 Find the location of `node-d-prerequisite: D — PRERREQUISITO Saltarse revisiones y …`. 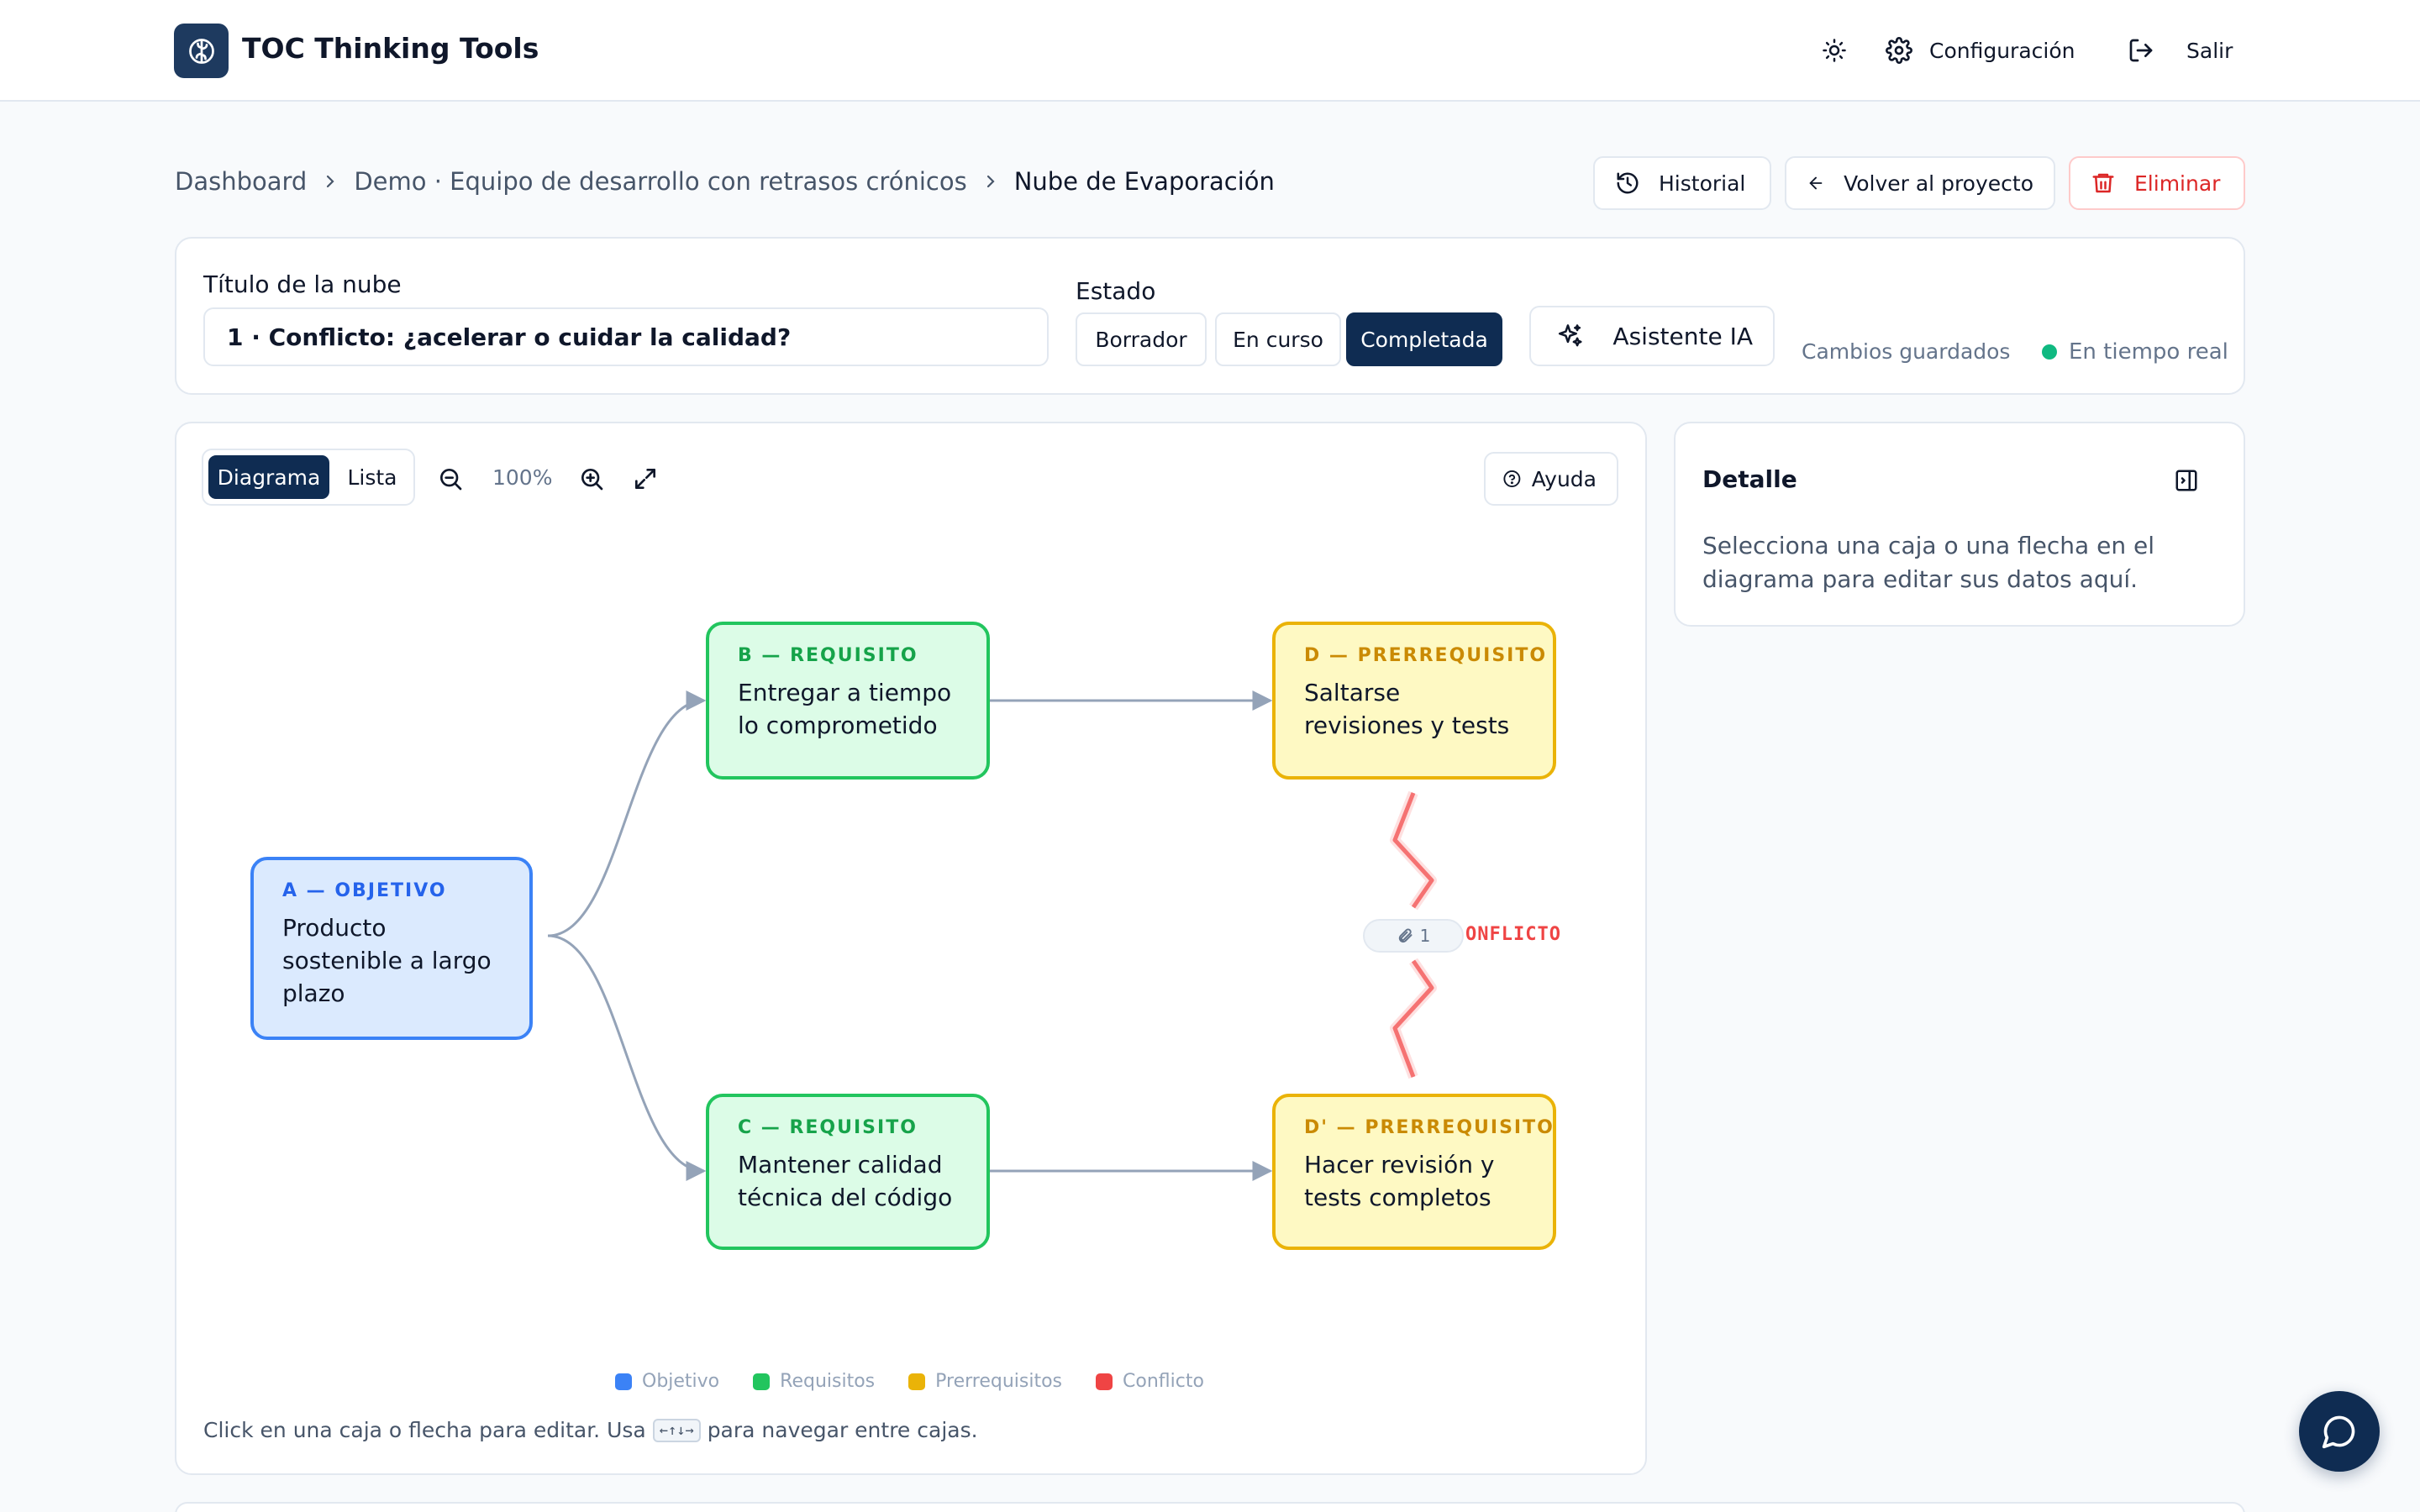

node-d-prerequisite: D — PRERREQUISITO Saltarse revisiones y … is located at coordinates (1414, 701).